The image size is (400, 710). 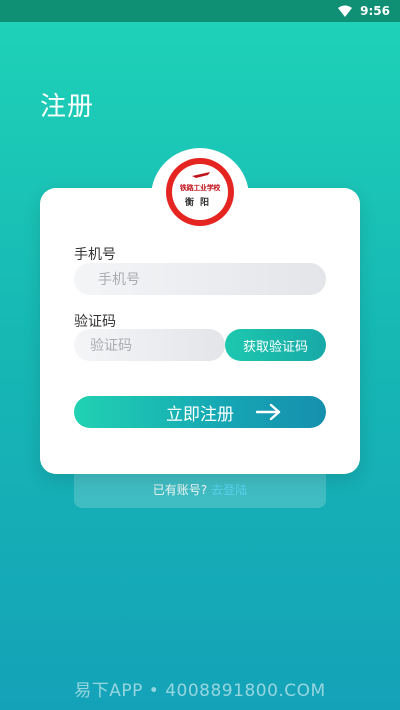 What do you see at coordinates (201, 175) in the screenshot?
I see `plane-icon` at bounding box center [201, 175].